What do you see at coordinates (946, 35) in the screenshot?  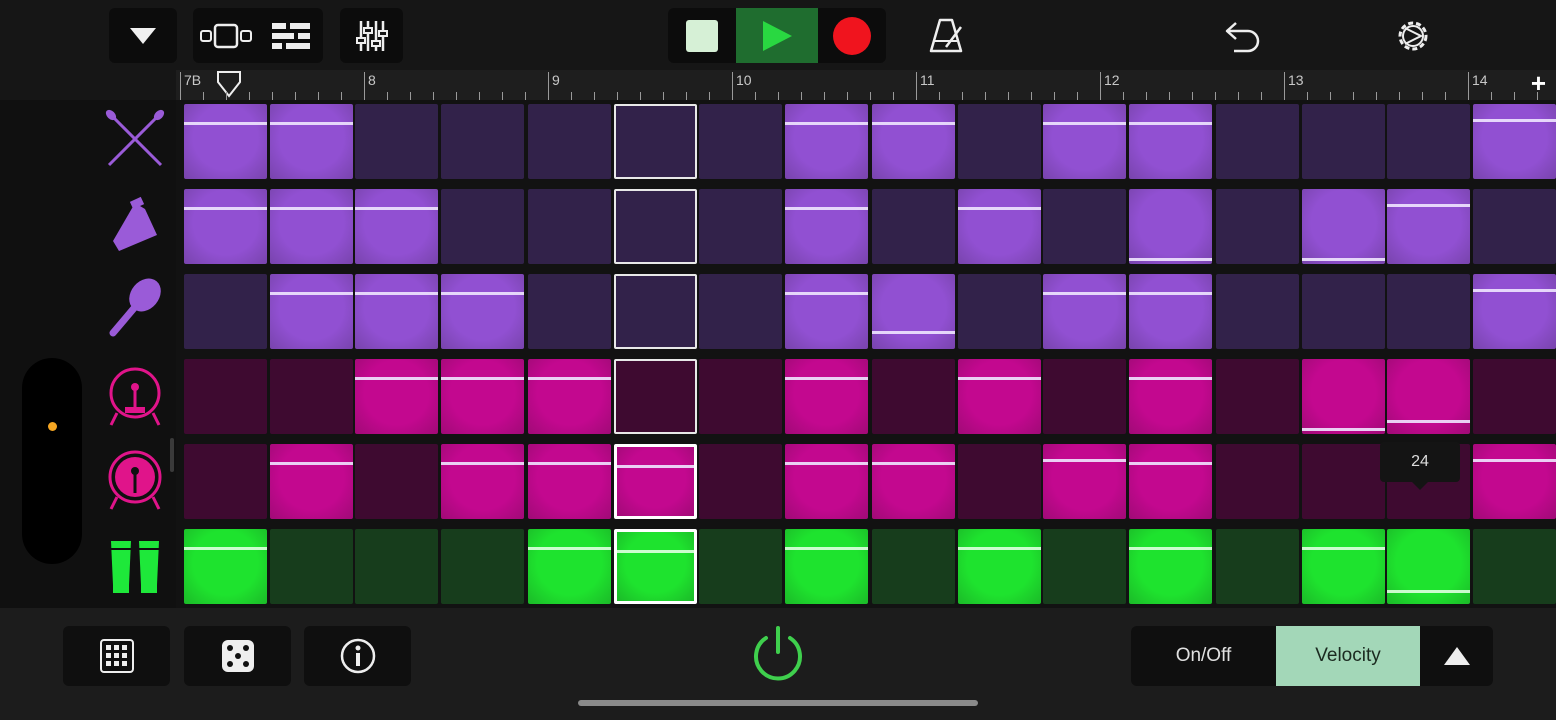 I see `metronome-button` at bounding box center [946, 35].